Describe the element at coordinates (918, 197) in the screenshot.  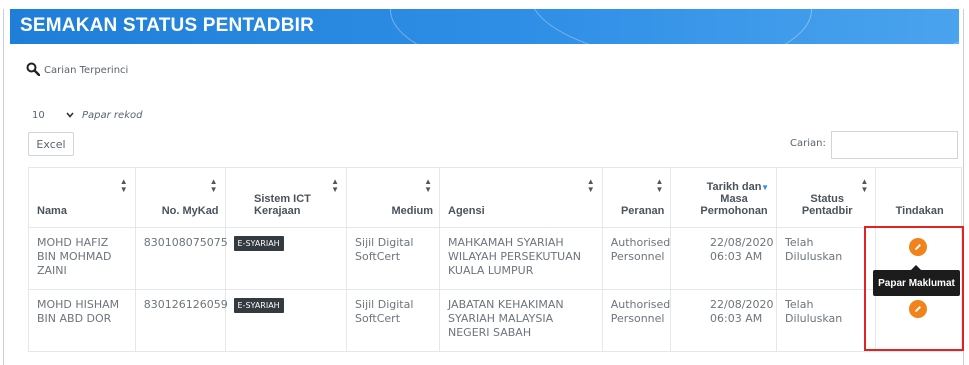
I see `column-header-tindakan: Tindakan` at that location.